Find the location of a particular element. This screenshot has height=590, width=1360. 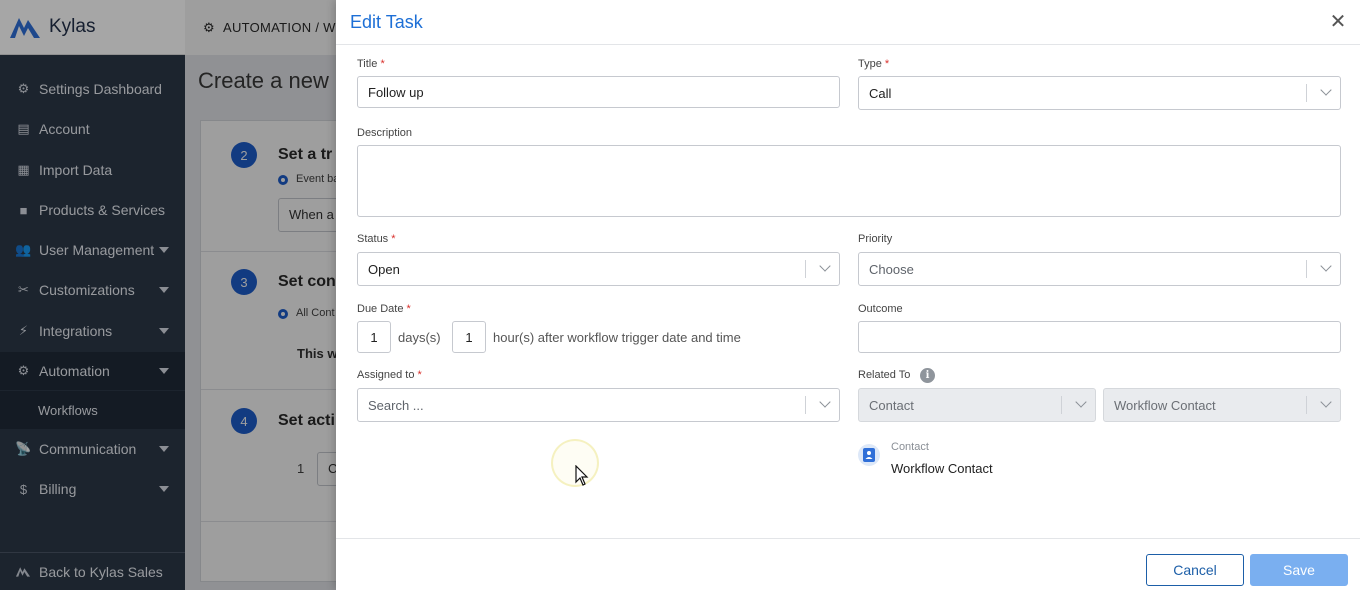

due-date-label: Due Date * is located at coordinates (384, 309).